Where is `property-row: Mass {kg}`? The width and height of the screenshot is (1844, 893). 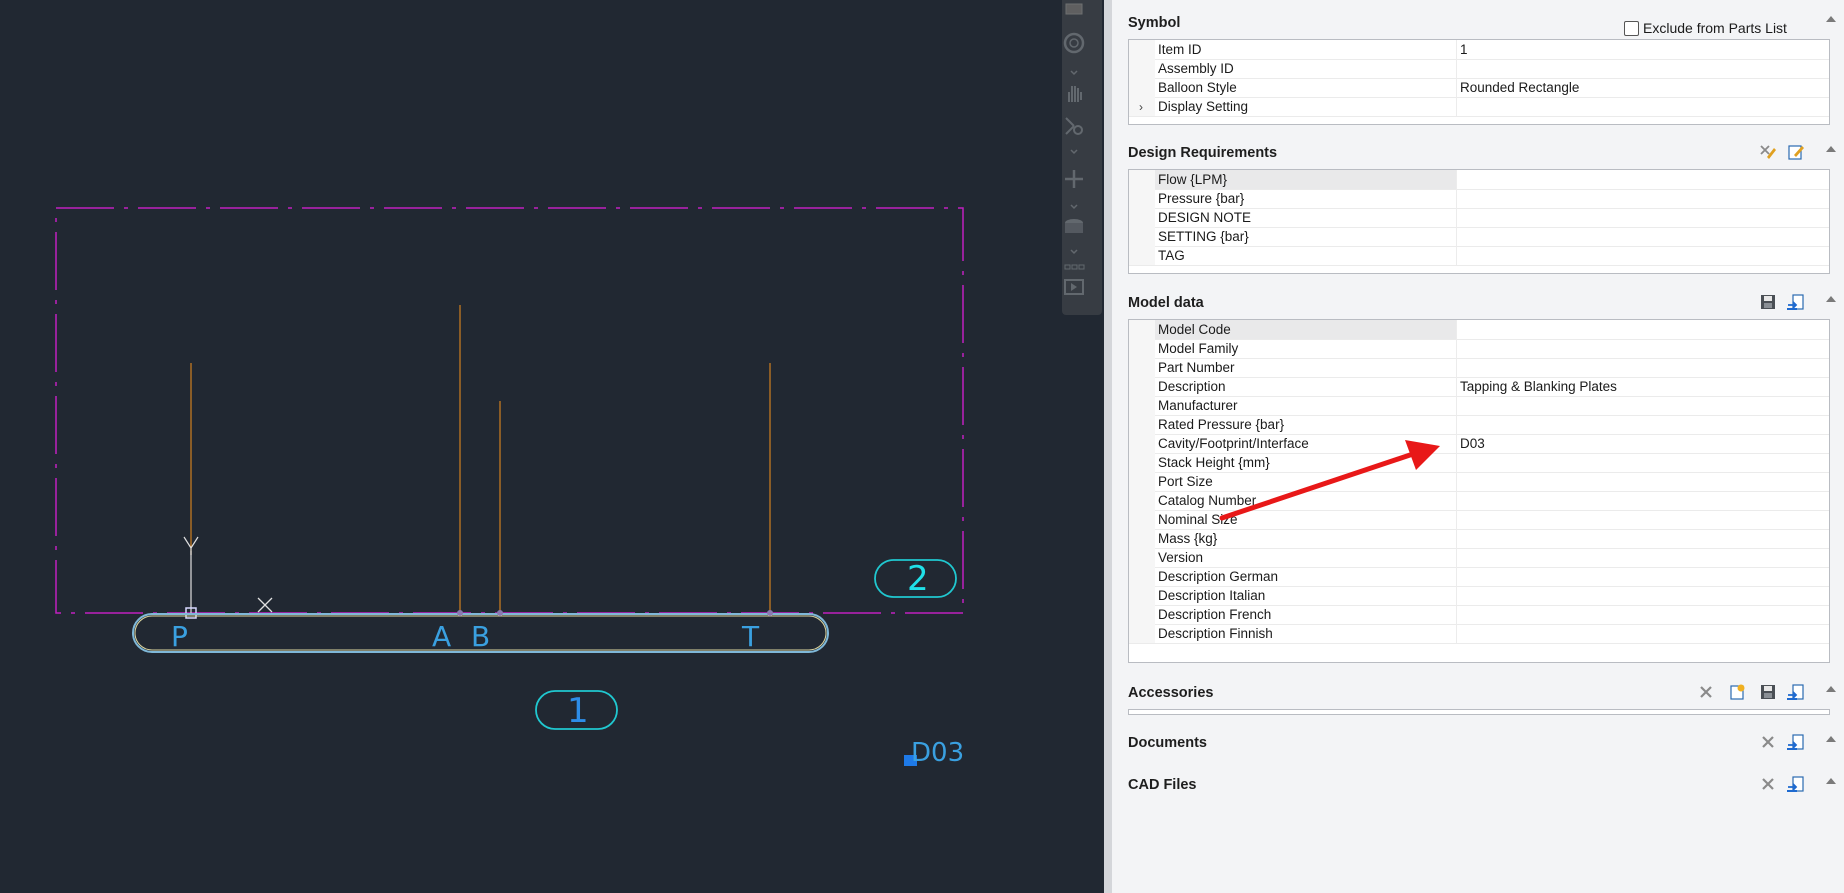 property-row: Mass {kg} is located at coordinates (1479, 539).